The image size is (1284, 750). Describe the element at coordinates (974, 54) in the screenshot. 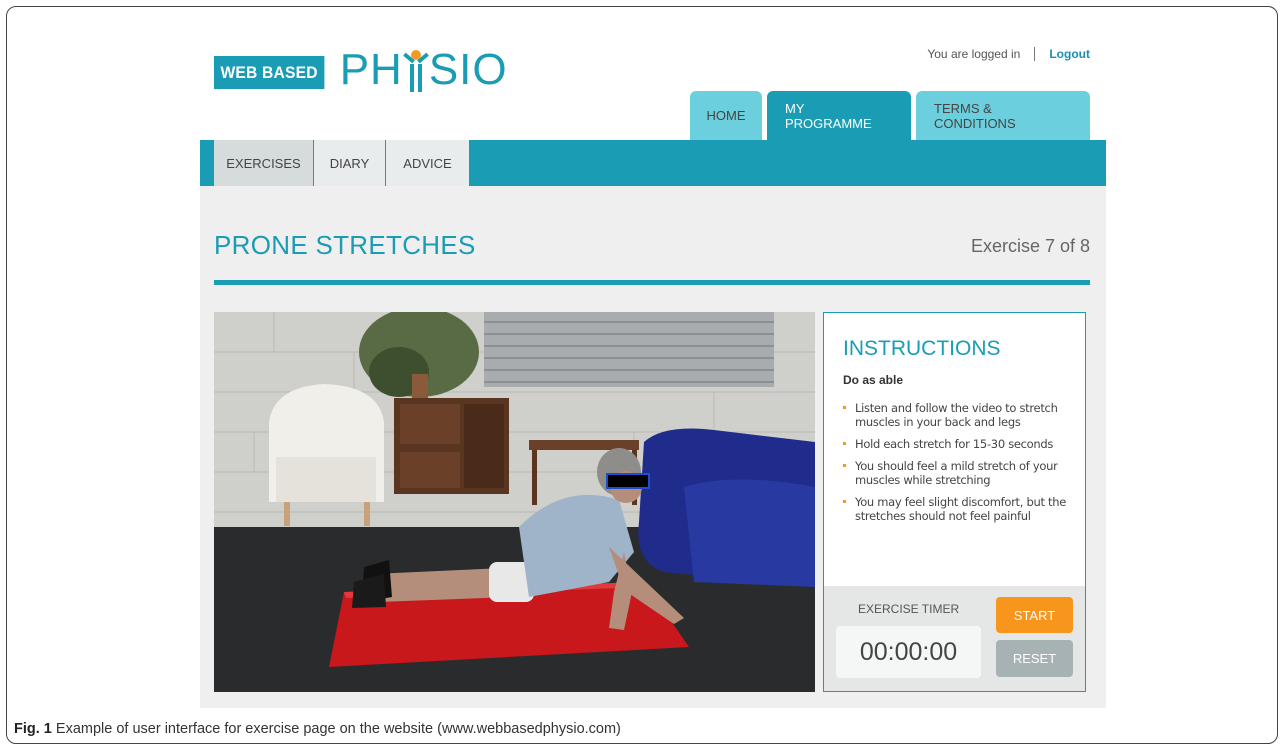

I see `login-status: You are logged in` at that location.